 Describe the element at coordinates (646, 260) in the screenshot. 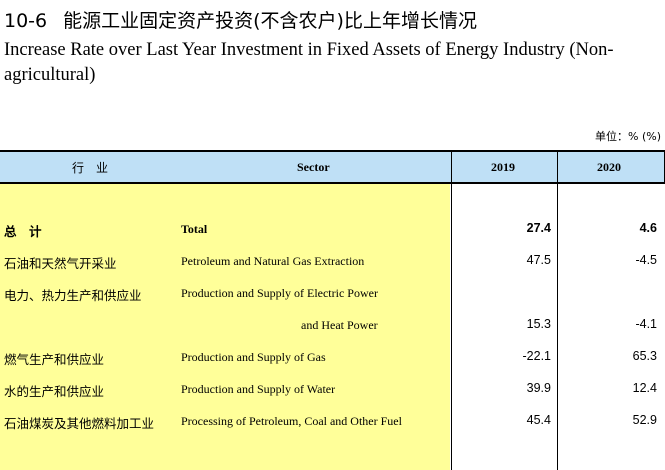

I see `row-oil-gas-extraction-2020: -4.5` at that location.